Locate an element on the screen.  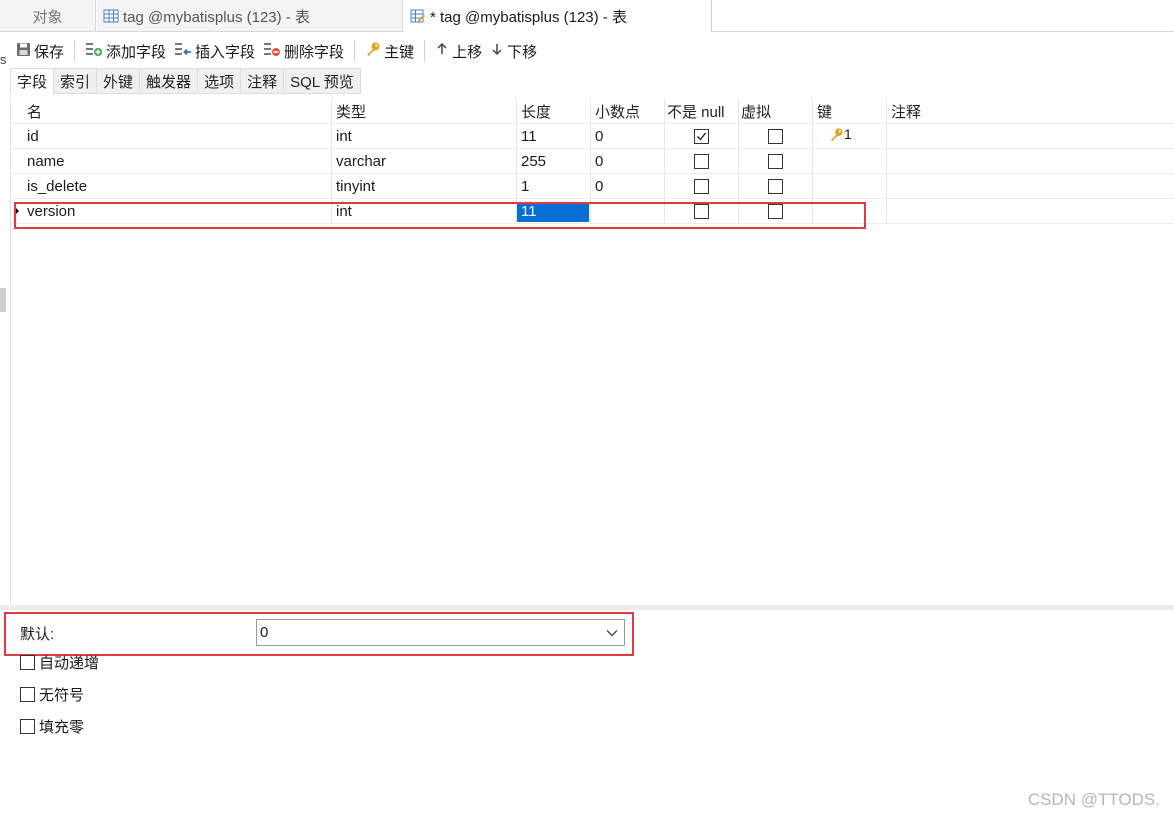
unsigned-label: 无符号 is located at coordinates (62, 695).